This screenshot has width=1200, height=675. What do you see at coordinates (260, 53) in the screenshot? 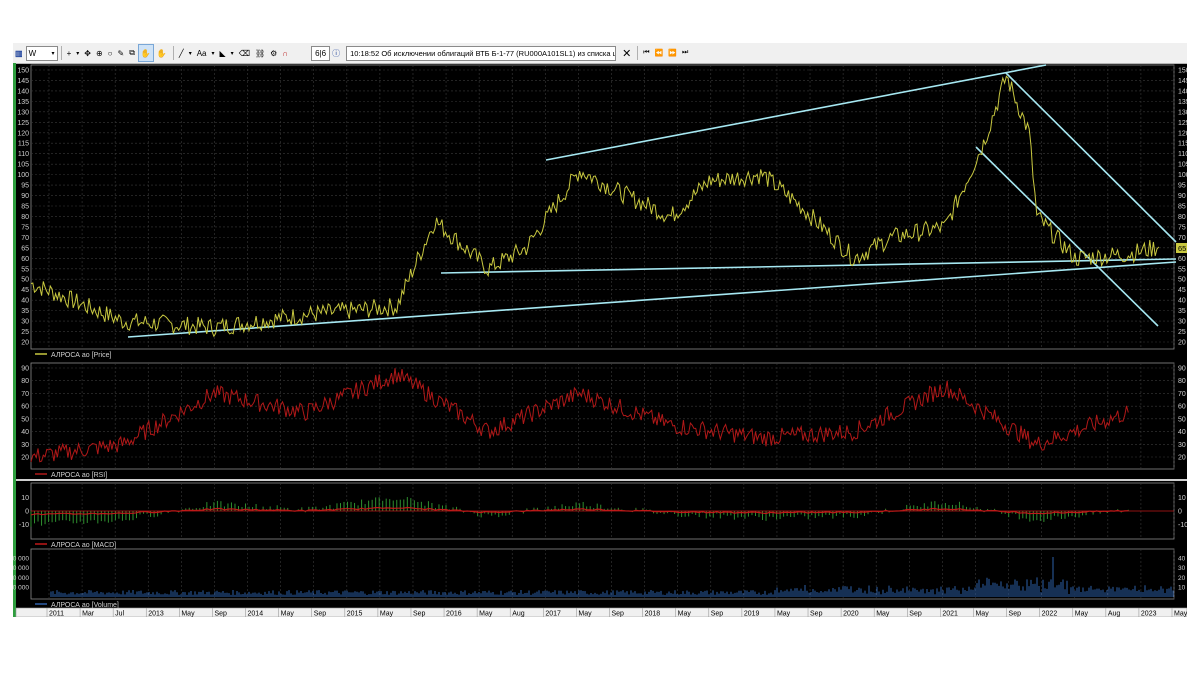
I see `link-icon: ⛓` at bounding box center [260, 53].